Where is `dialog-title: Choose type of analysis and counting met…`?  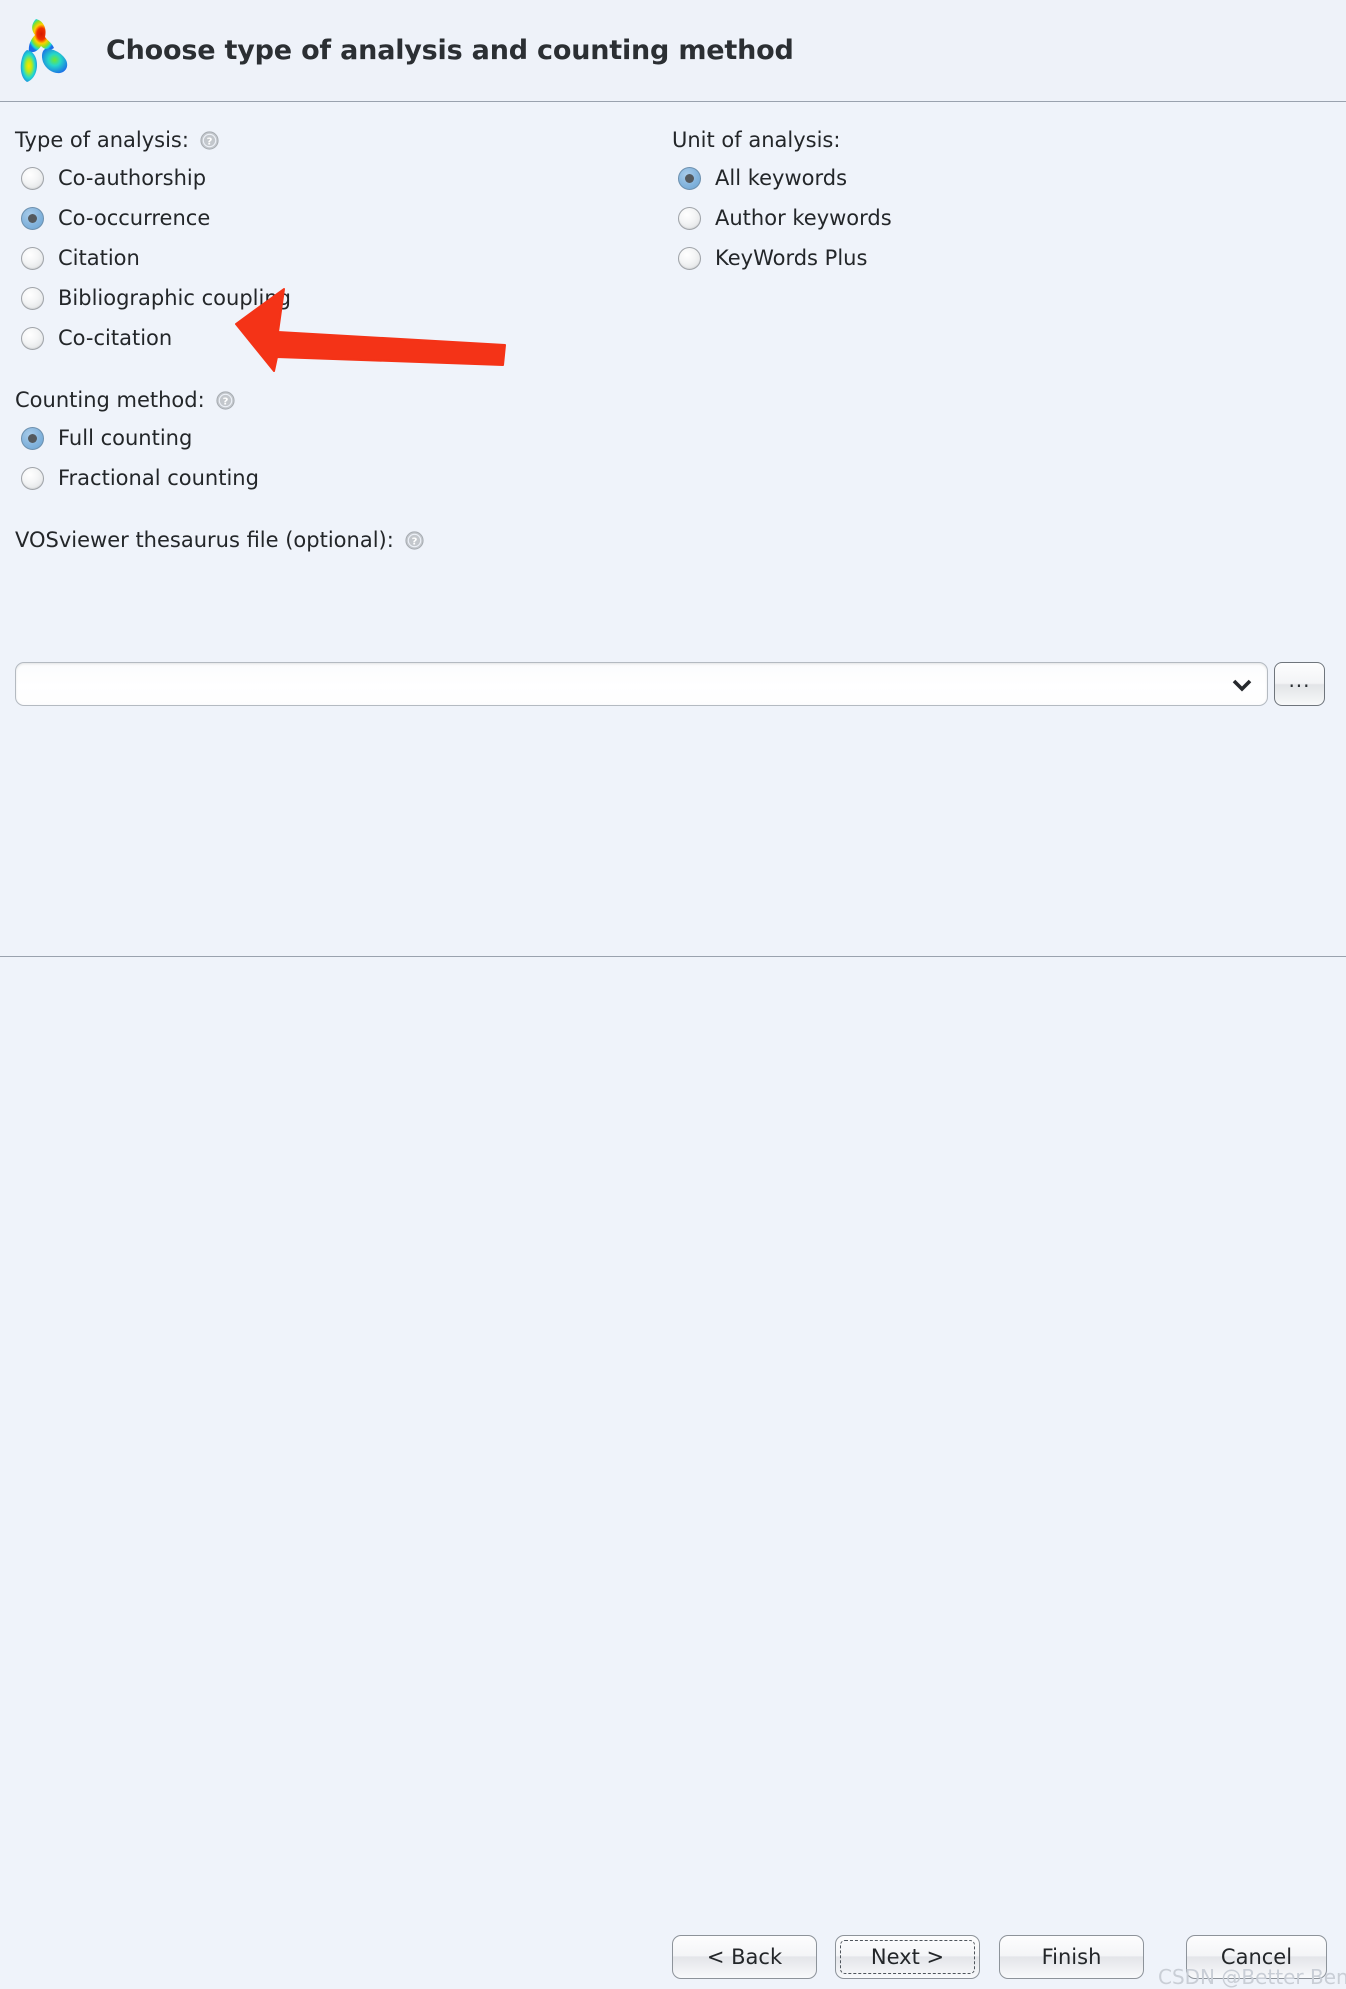 dialog-title: Choose type of analysis and counting met… is located at coordinates (450, 50).